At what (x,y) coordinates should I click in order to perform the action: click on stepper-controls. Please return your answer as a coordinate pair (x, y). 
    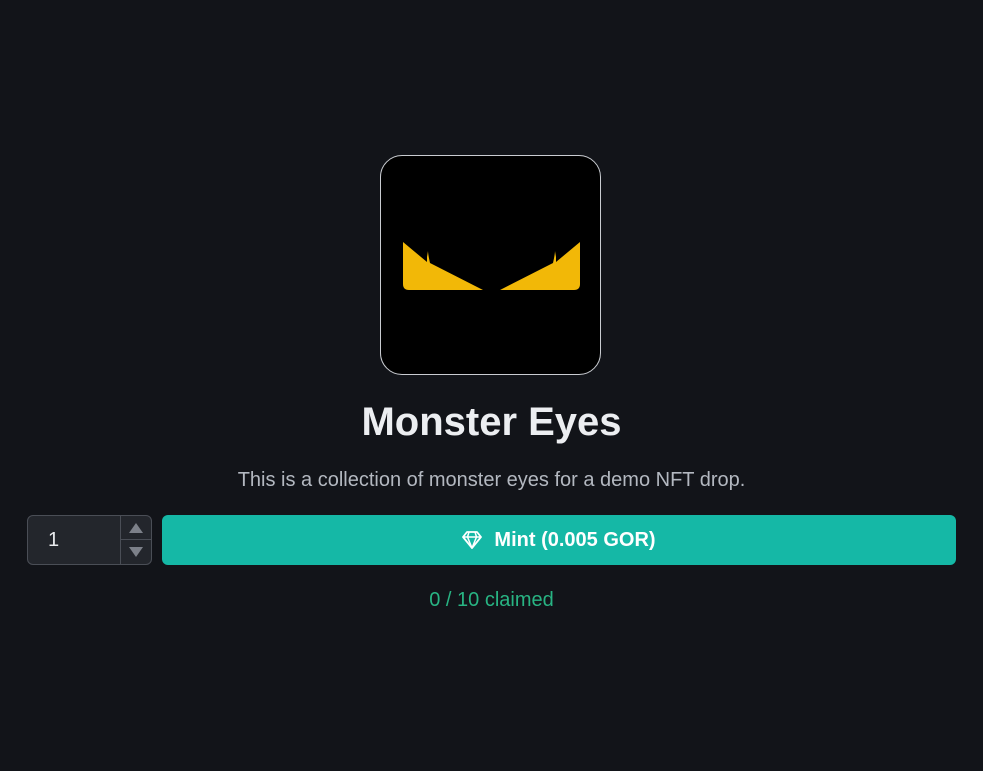
    Looking at the image, I should click on (135, 540).